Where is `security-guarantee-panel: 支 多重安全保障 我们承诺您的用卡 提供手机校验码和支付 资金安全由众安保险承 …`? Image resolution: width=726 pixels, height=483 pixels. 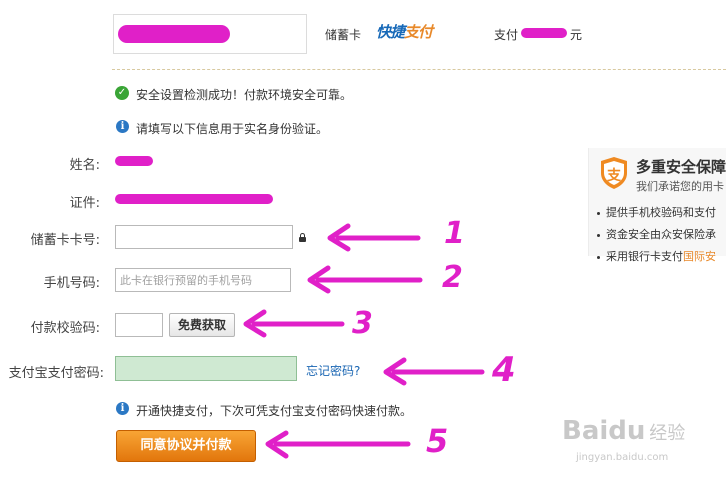 security-guarantee-panel: 支 多重安全保障 我们承诺您的用卡 提供手机校验码和支付 资金安全由众安保险承 … is located at coordinates (657, 205).